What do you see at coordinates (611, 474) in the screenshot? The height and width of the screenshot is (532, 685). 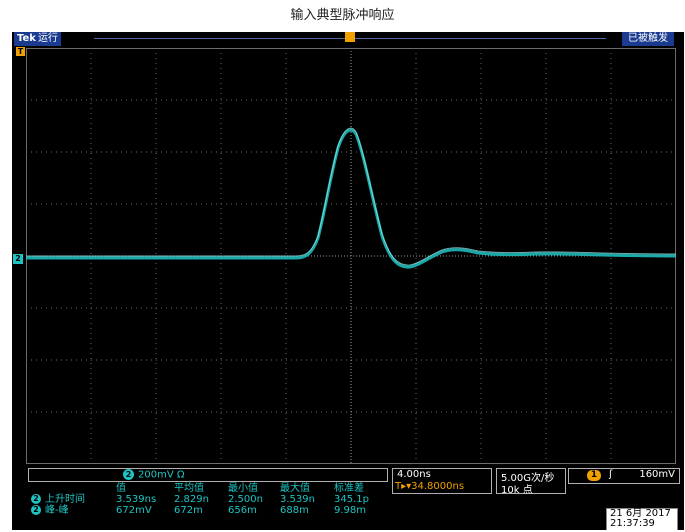 I see `trigger-slope-icon: ʃ` at bounding box center [611, 474].